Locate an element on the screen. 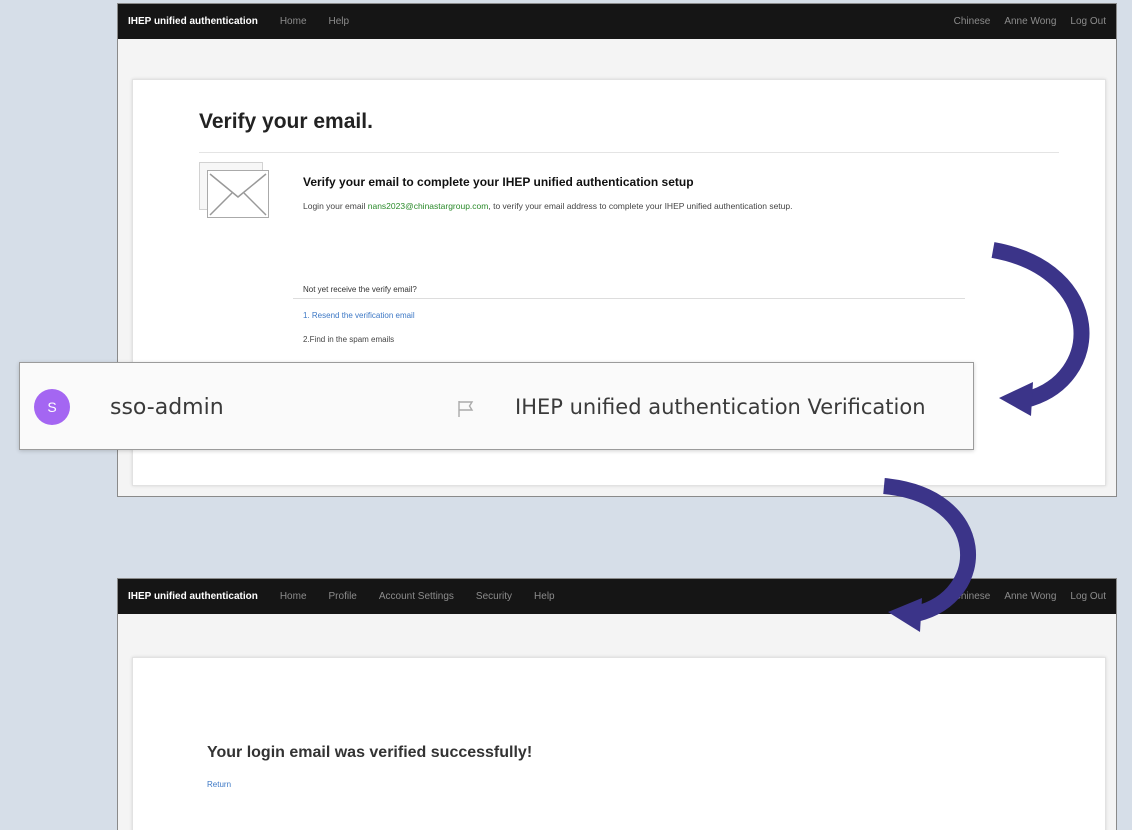 This screenshot has width=1132, height=830. email-address-link: nans2023@chinastargroup.com is located at coordinates (428, 206).